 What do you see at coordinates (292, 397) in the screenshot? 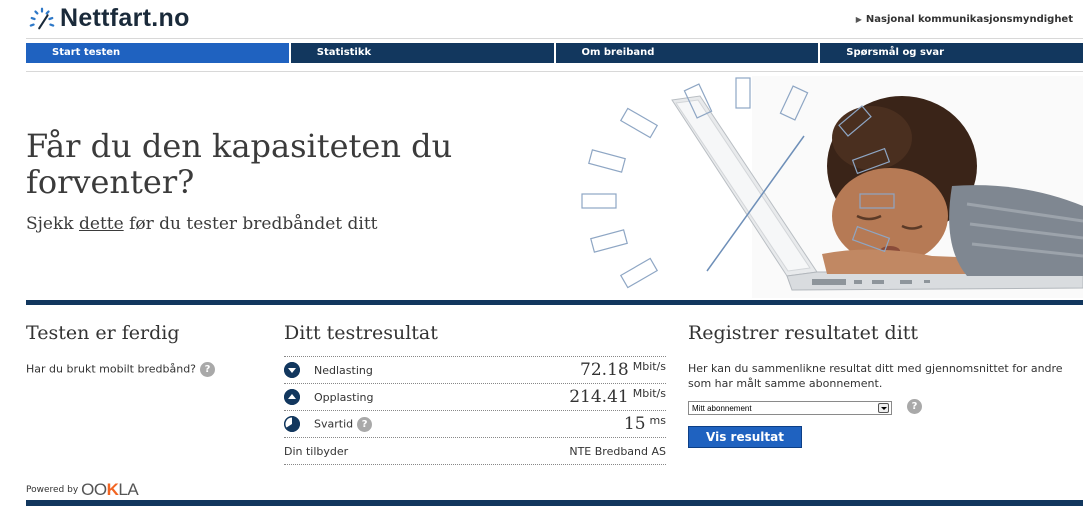
I see `upload-icon` at bounding box center [292, 397].